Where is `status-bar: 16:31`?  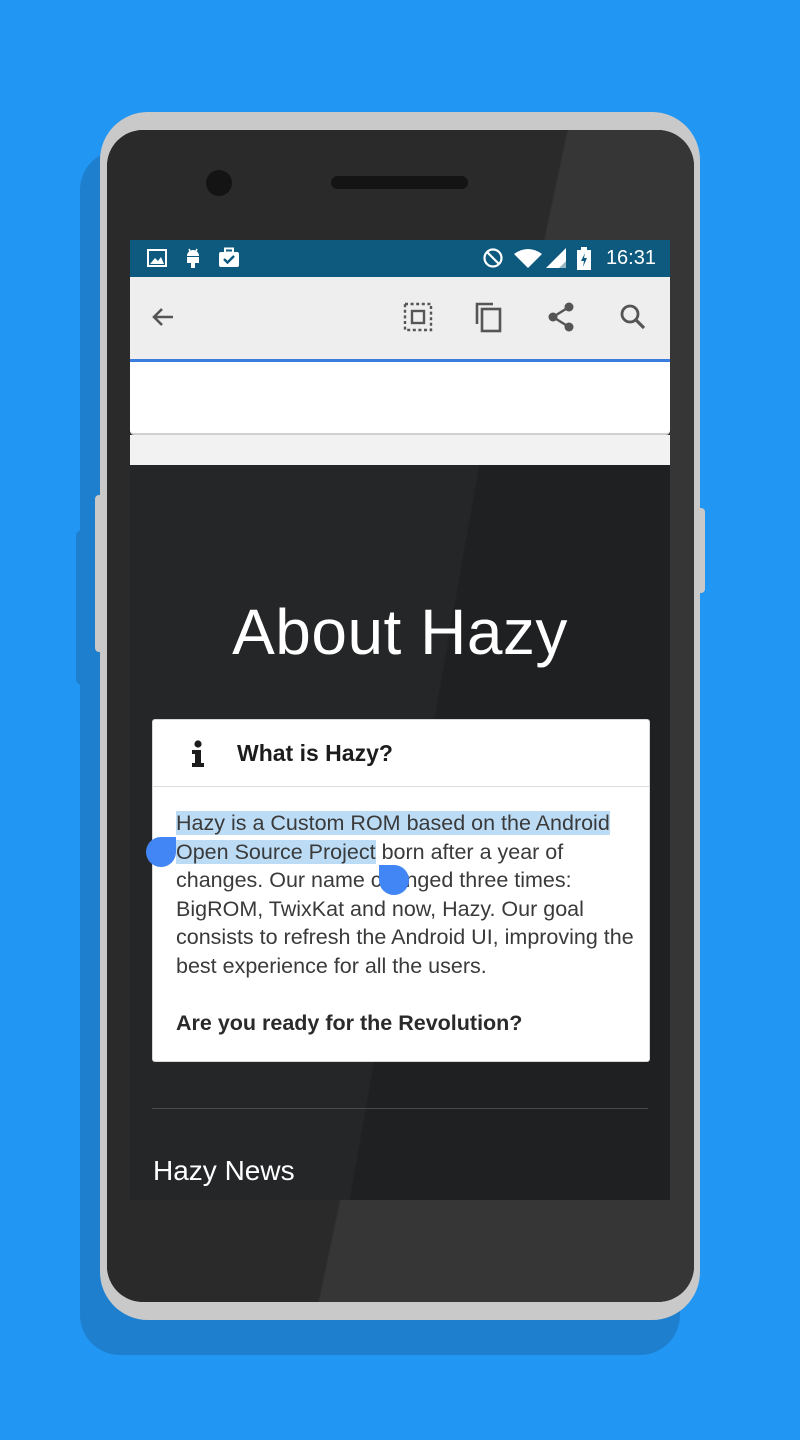
status-bar: 16:31 is located at coordinates (400, 258).